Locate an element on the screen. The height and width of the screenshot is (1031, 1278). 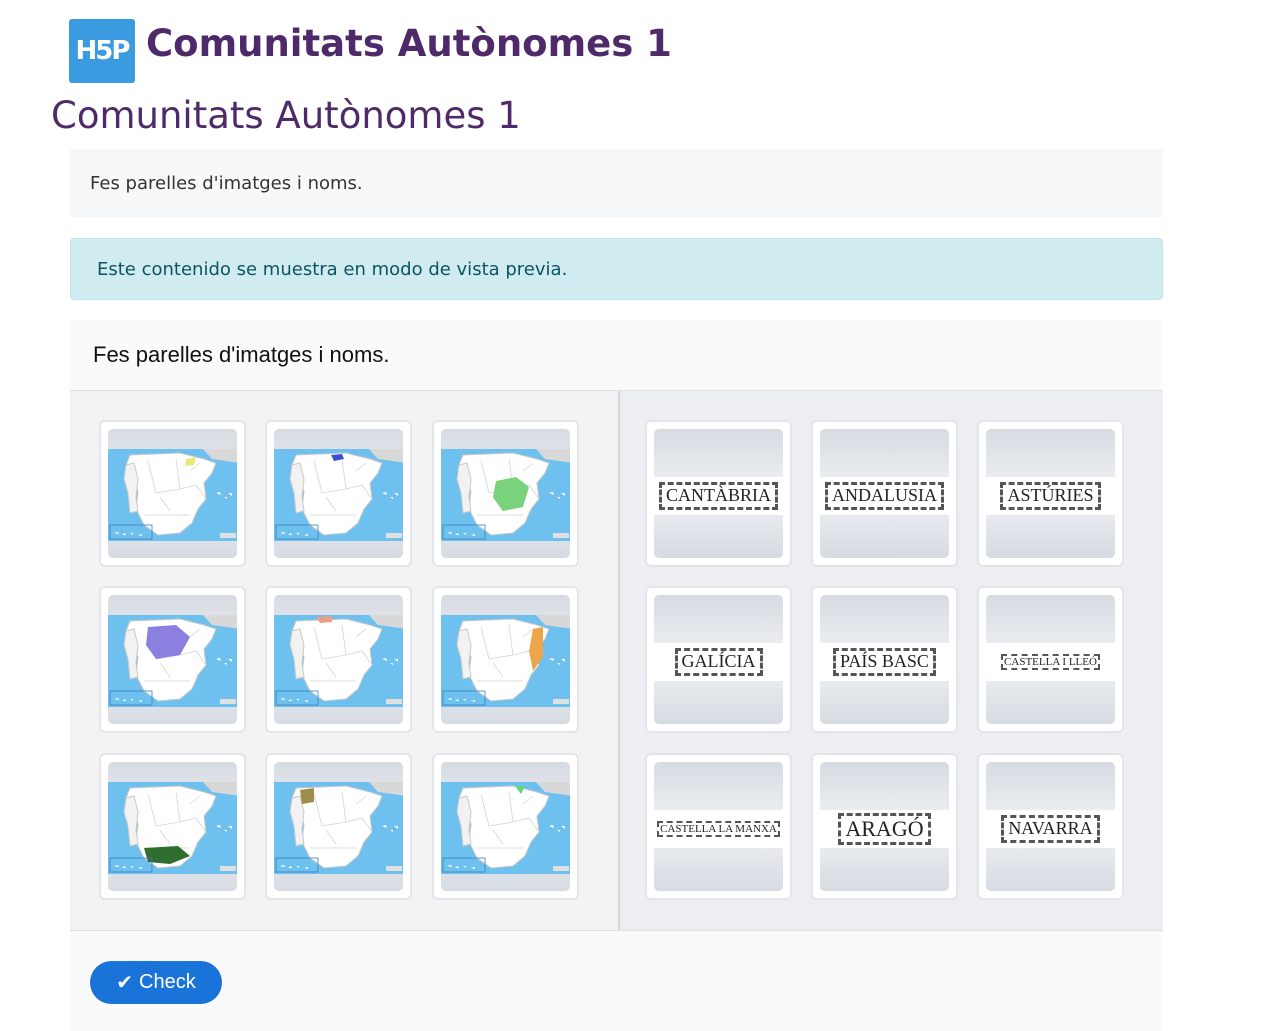
label-band: ANDALUSIA is located at coordinates (884, 496).